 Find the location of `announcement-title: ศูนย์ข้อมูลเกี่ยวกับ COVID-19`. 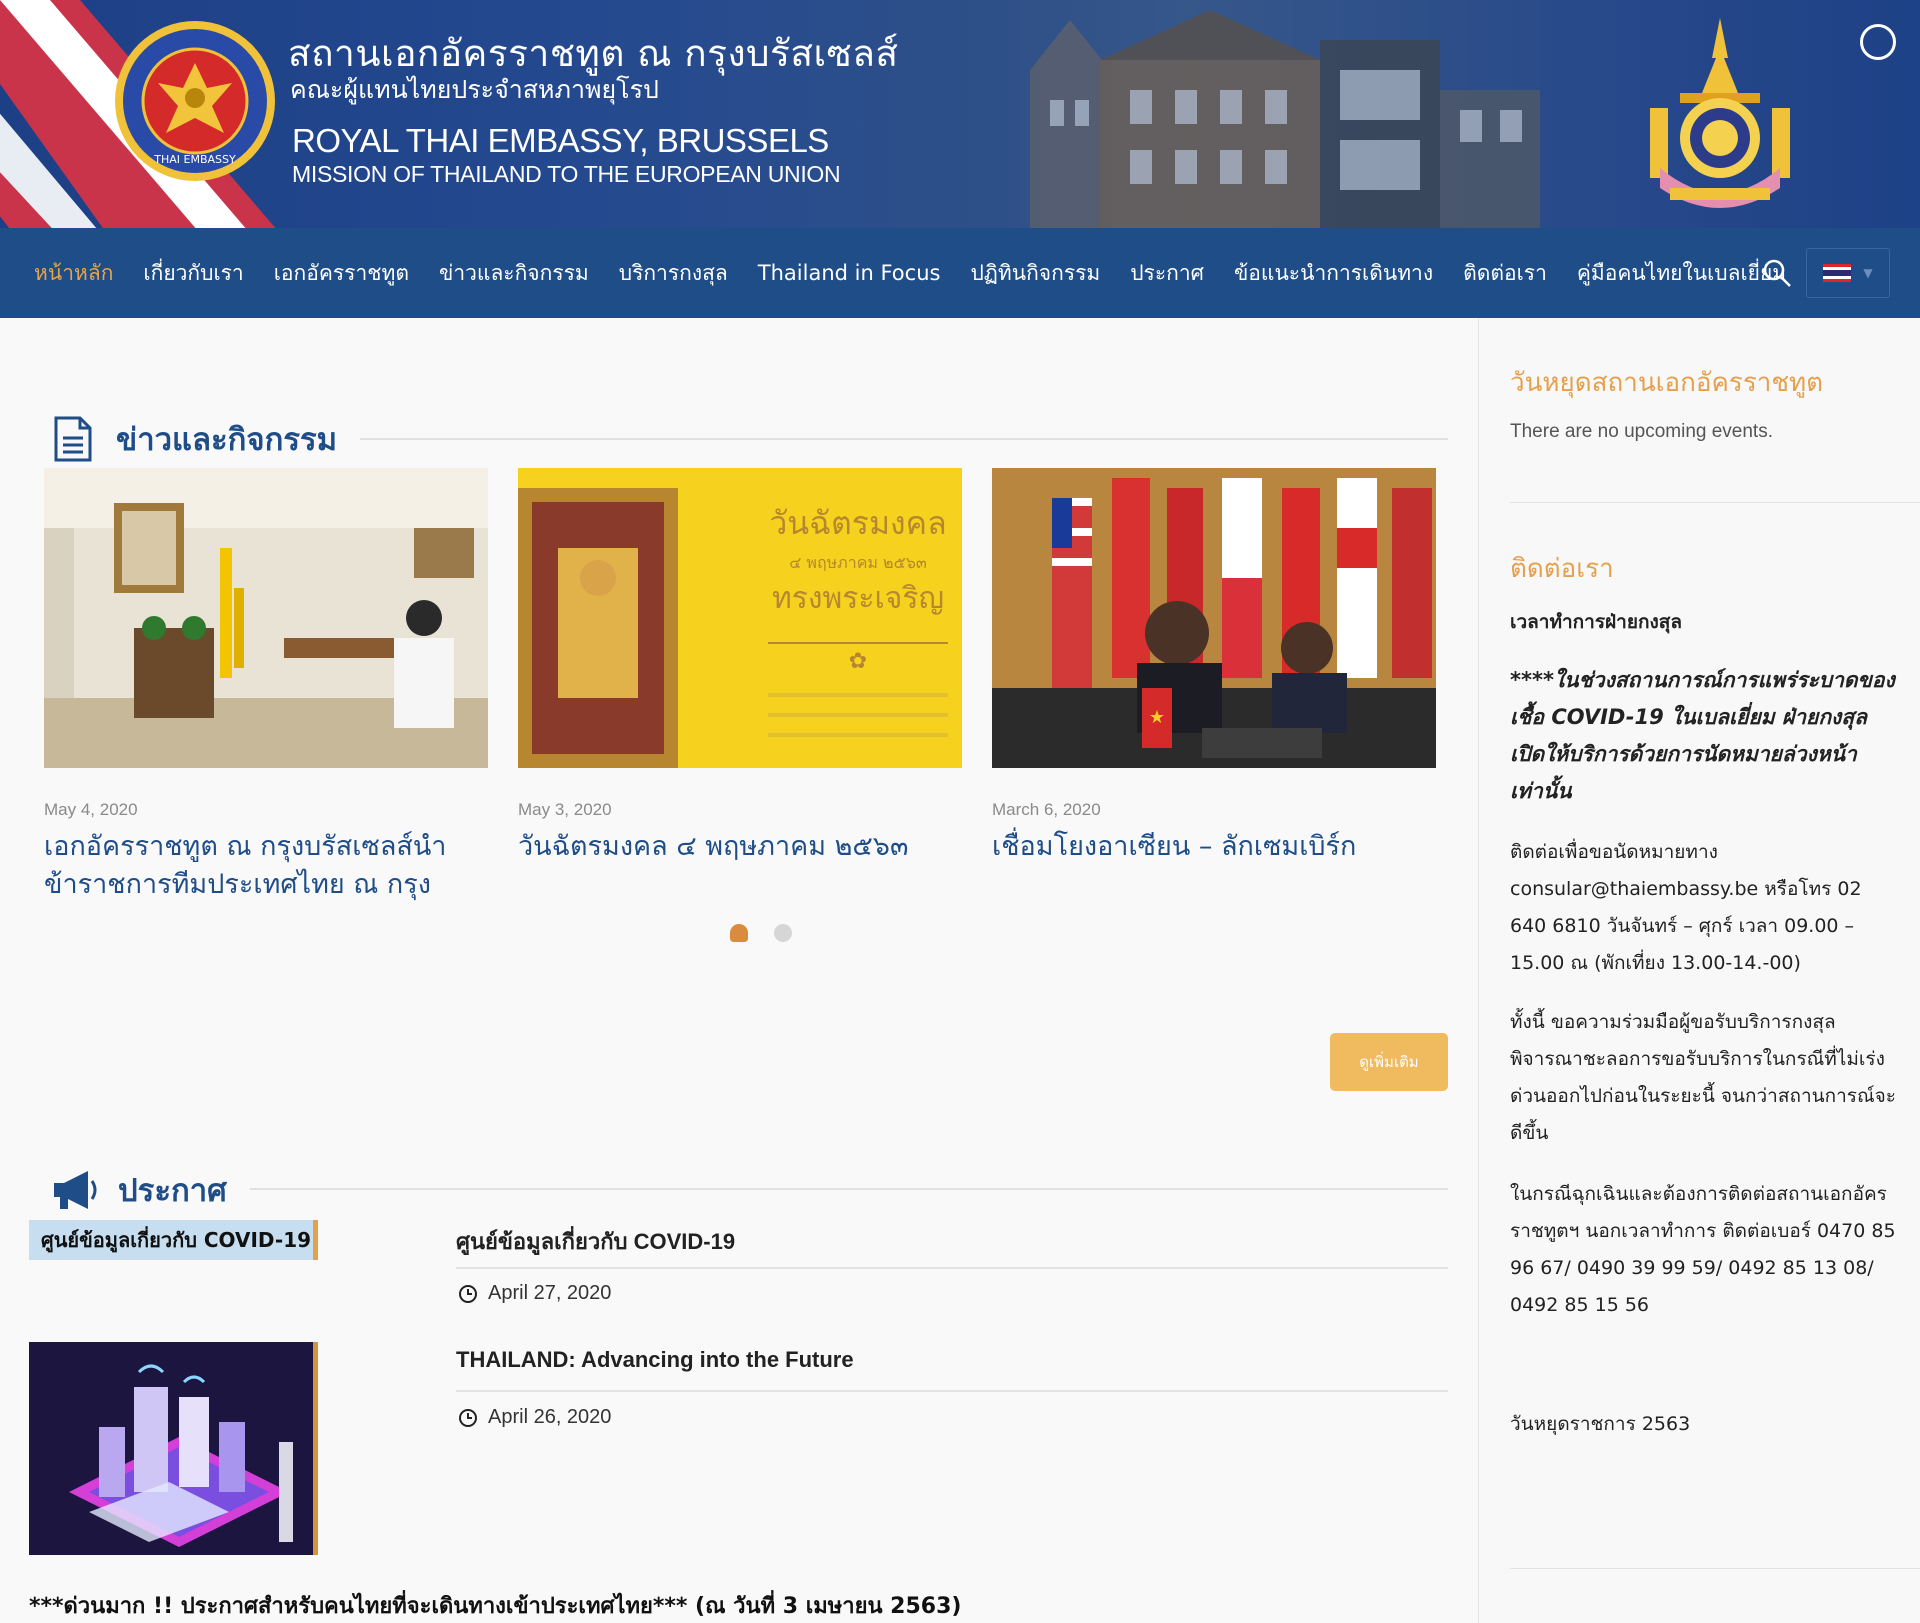

announcement-title: ศูนย์ข้อมูลเกี่ยวกับ COVID-19 is located at coordinates (595, 1241).